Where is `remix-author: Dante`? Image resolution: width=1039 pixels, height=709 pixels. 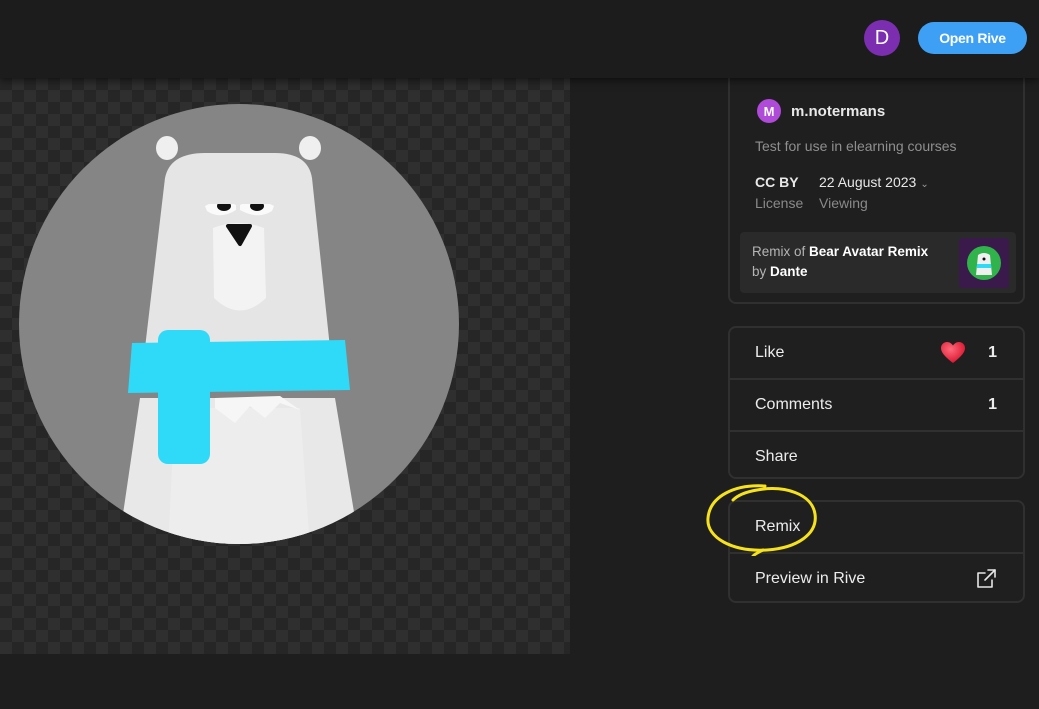
remix-author: Dante is located at coordinates (789, 271).